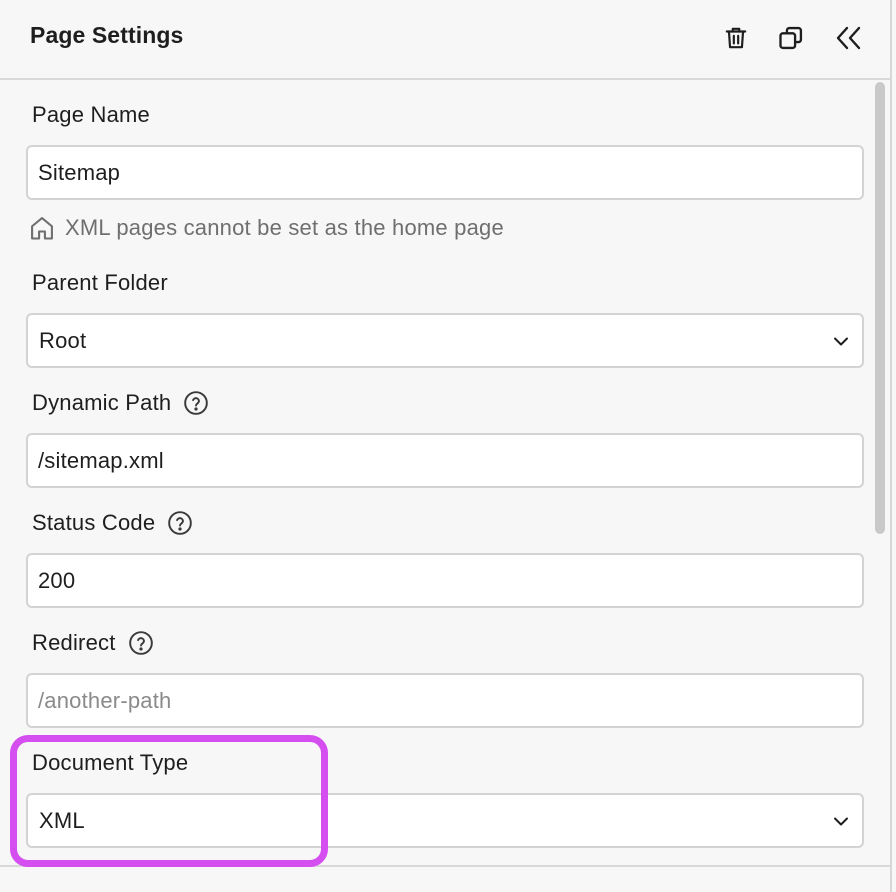 This screenshot has height=892, width=896. I want to click on document-type-select: XML, so click(445, 820).